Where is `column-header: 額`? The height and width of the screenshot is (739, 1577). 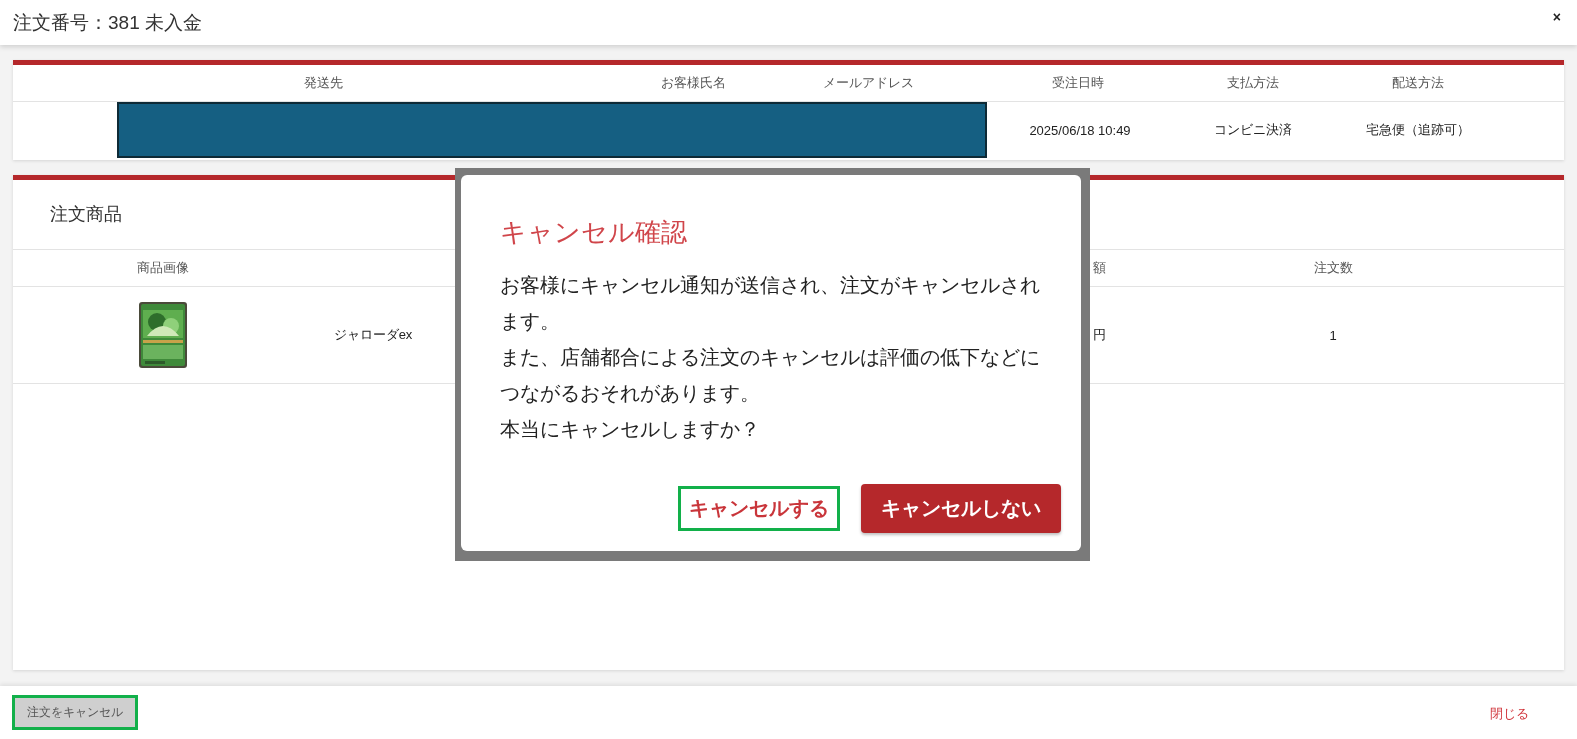 column-header: 額 is located at coordinates (1099, 268).